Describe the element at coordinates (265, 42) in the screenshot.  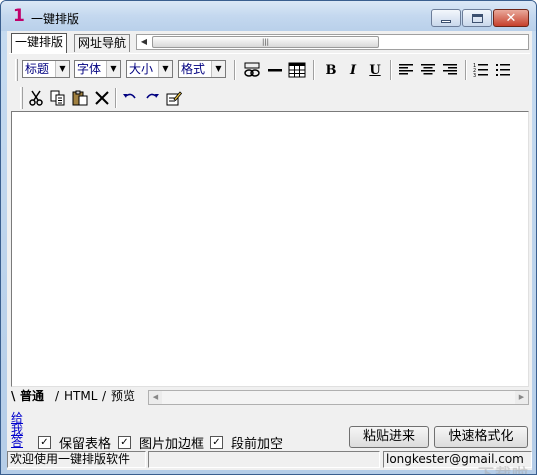
I see `scroll-thumb: |||` at that location.